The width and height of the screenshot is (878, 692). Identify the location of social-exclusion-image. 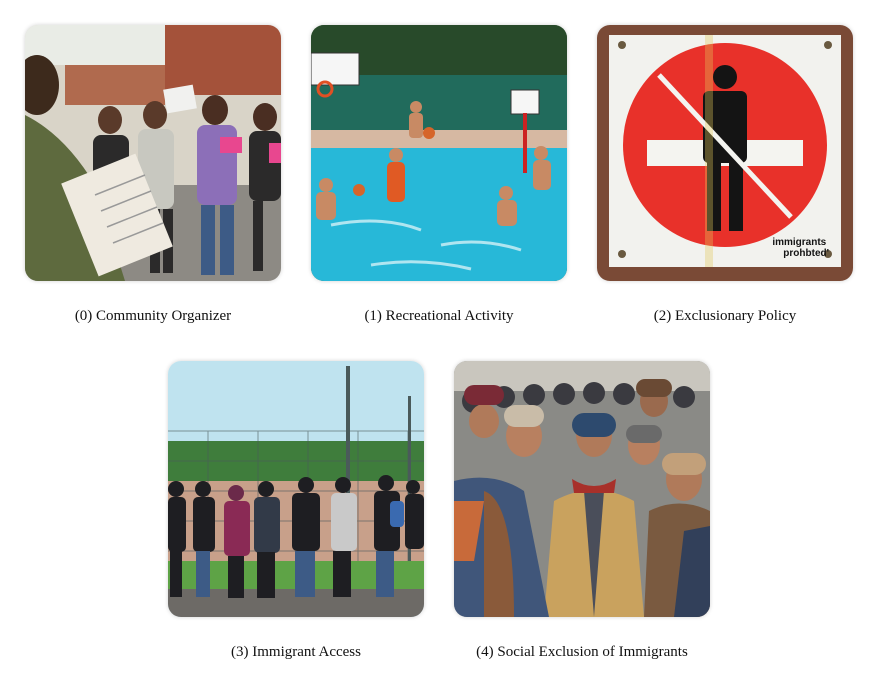
(582, 489).